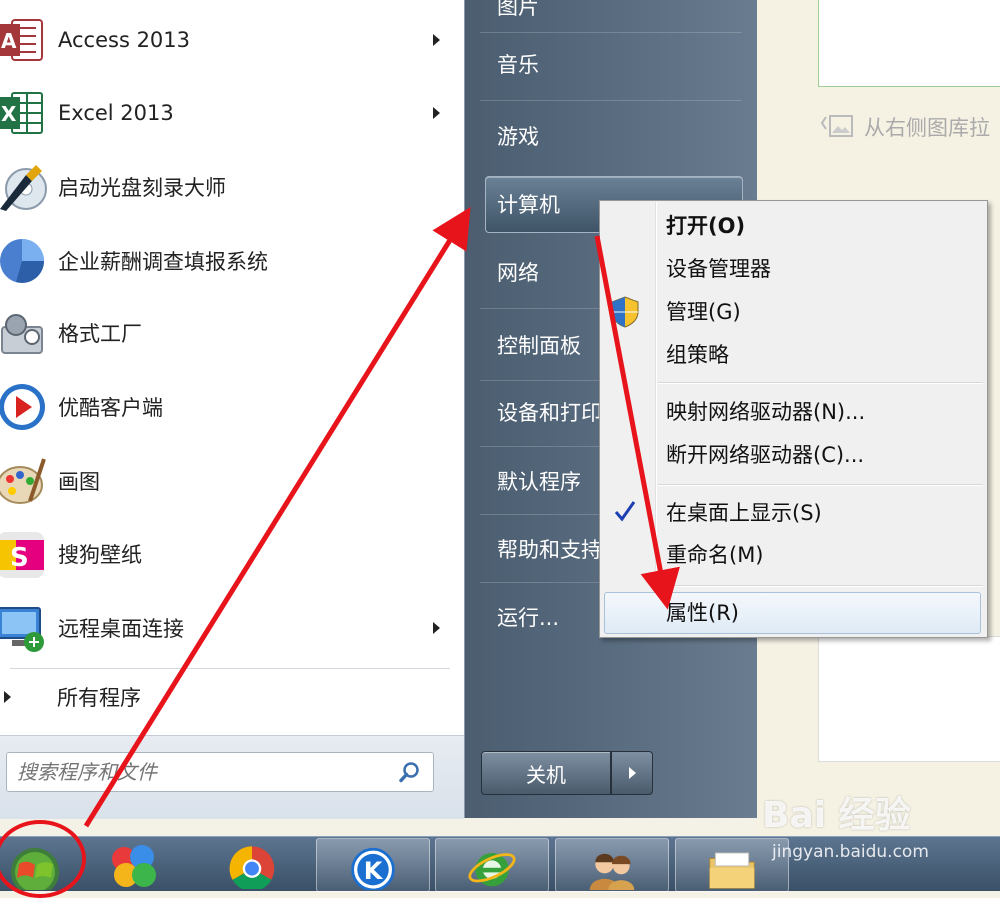  Describe the element at coordinates (836, 815) in the screenshot. I see `baidu-watermark: Bai 经验` at that location.